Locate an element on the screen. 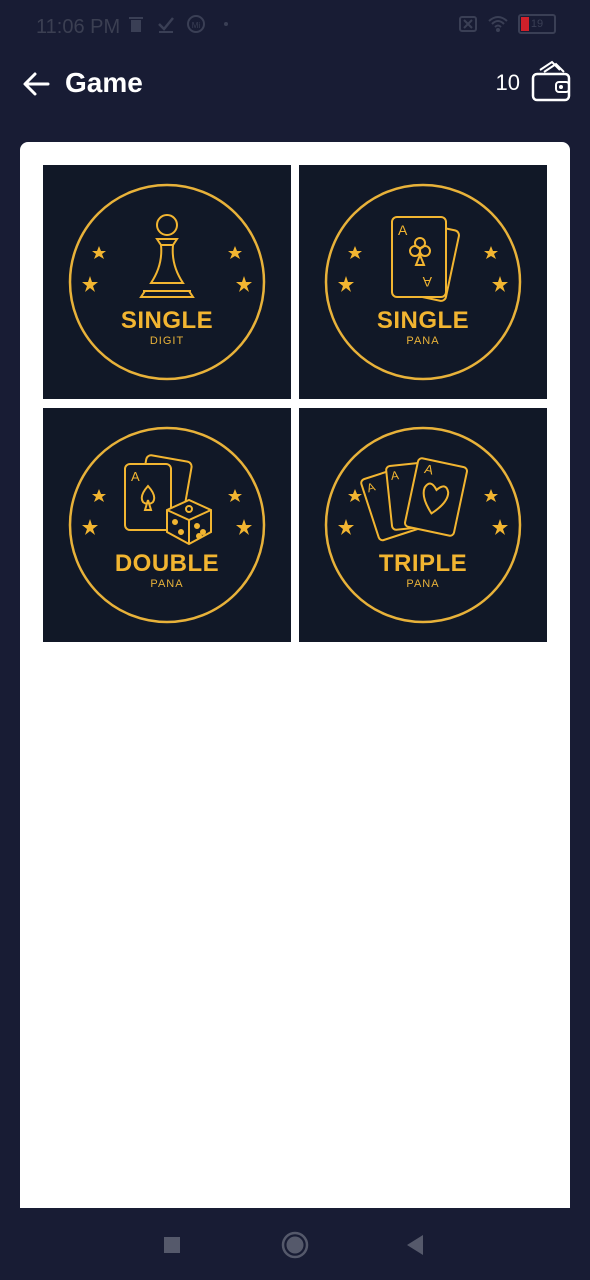  game-tile-triple-pana: A A A TRIPLE PANA is located at coordinates (423, 525).